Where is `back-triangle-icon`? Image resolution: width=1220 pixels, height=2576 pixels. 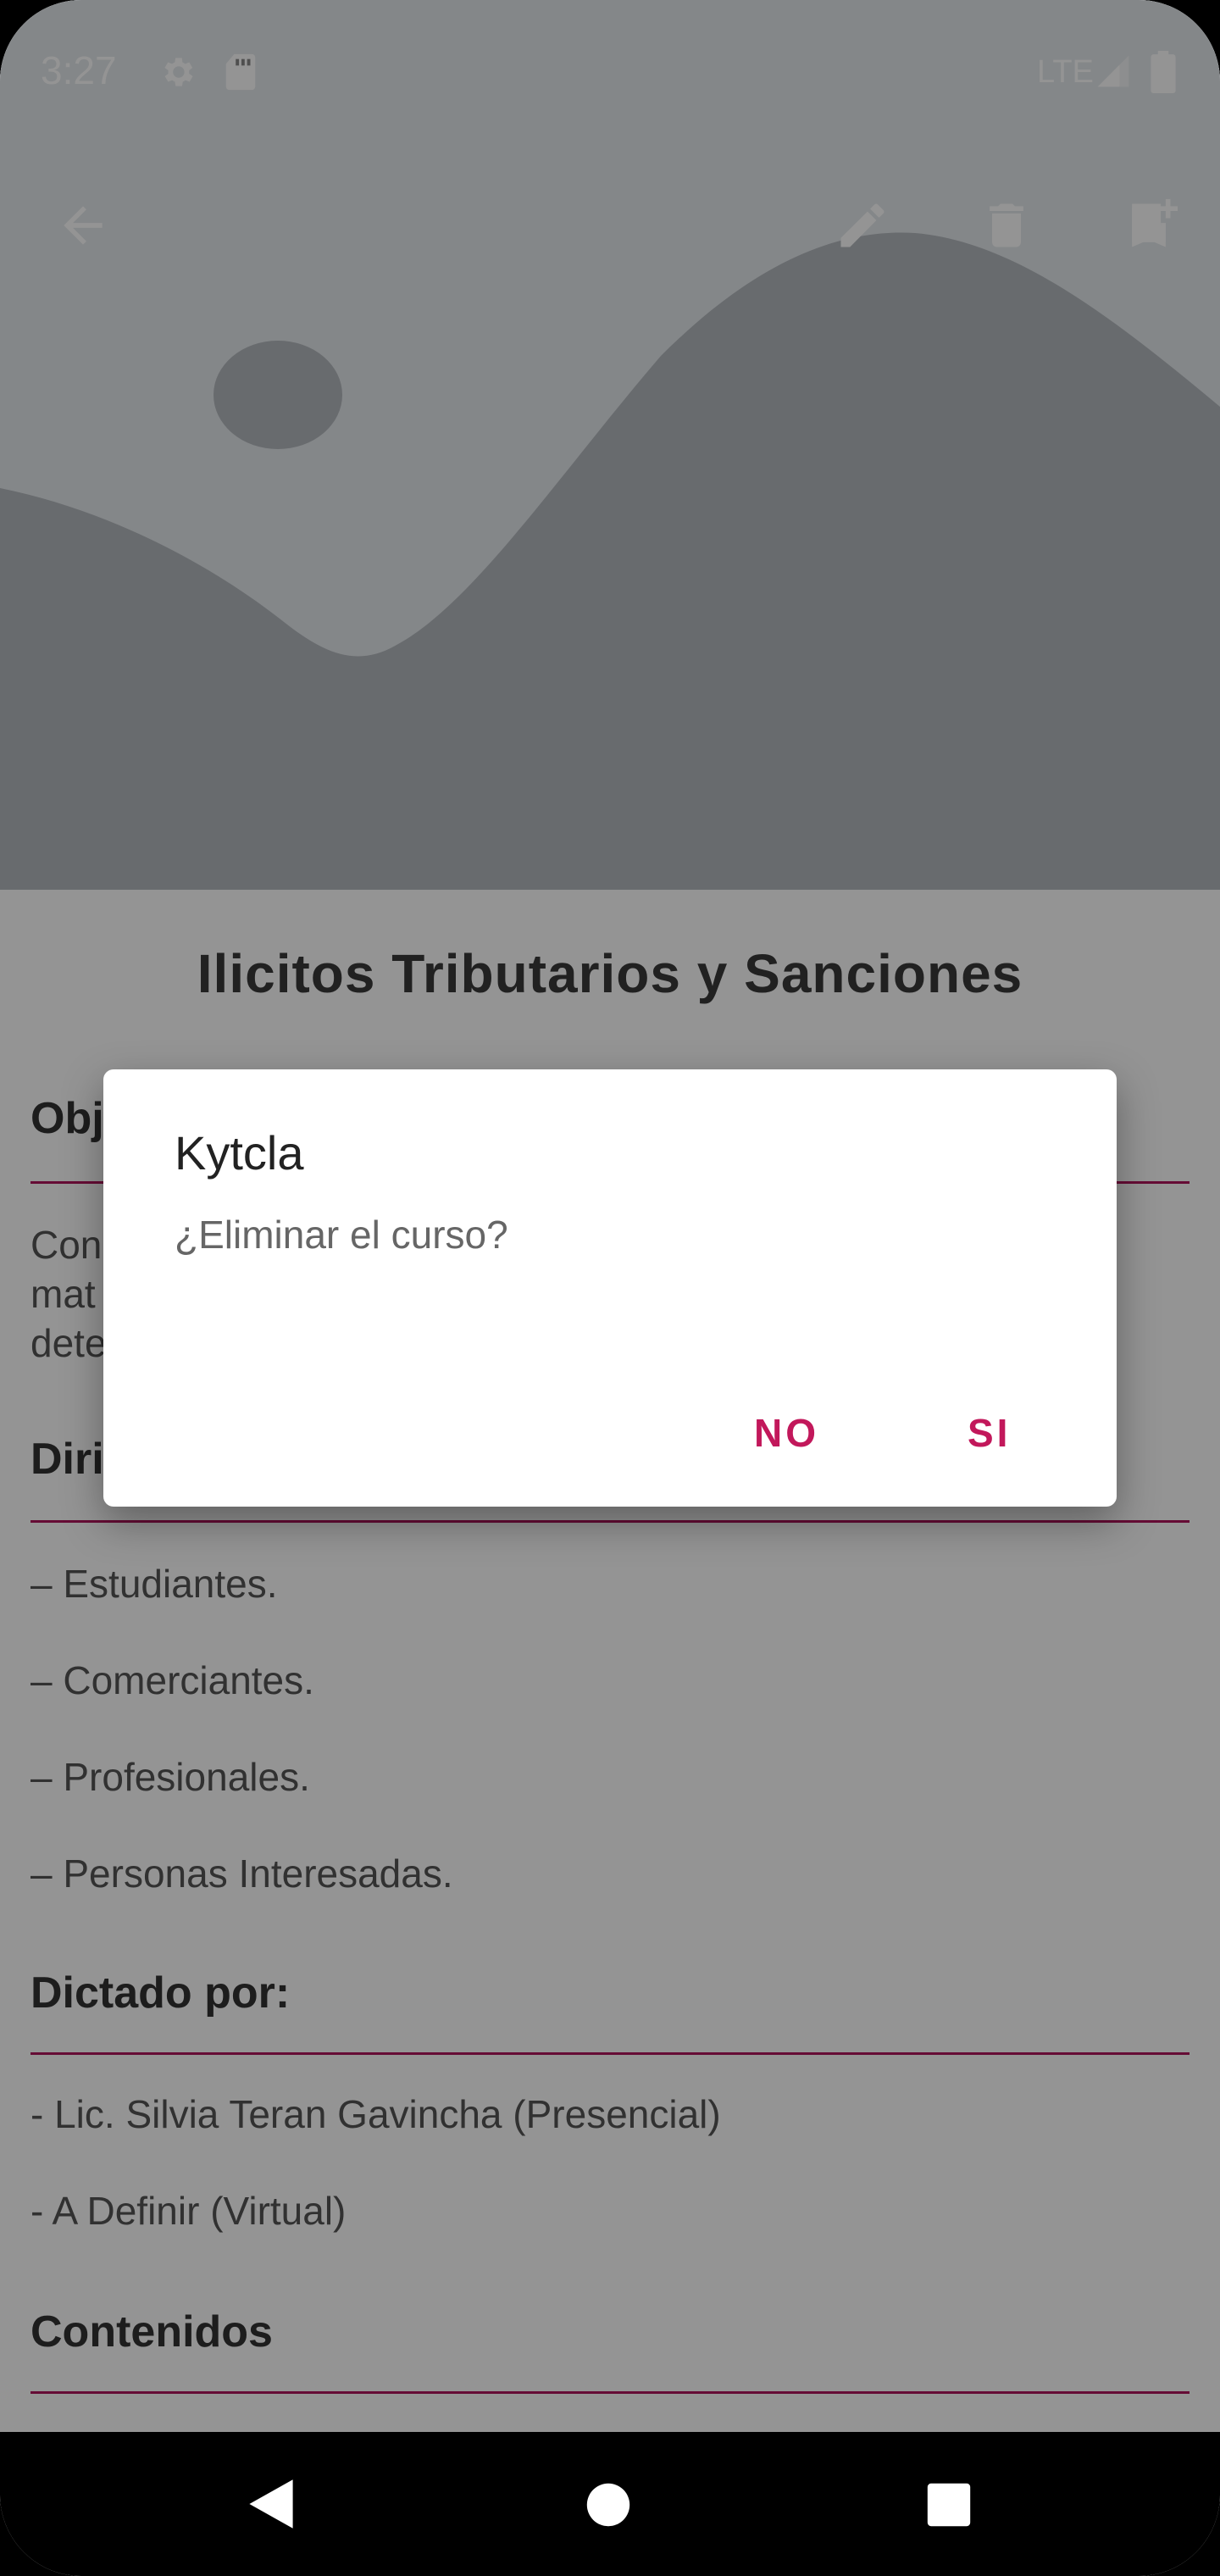 back-triangle-icon is located at coordinates (271, 2504).